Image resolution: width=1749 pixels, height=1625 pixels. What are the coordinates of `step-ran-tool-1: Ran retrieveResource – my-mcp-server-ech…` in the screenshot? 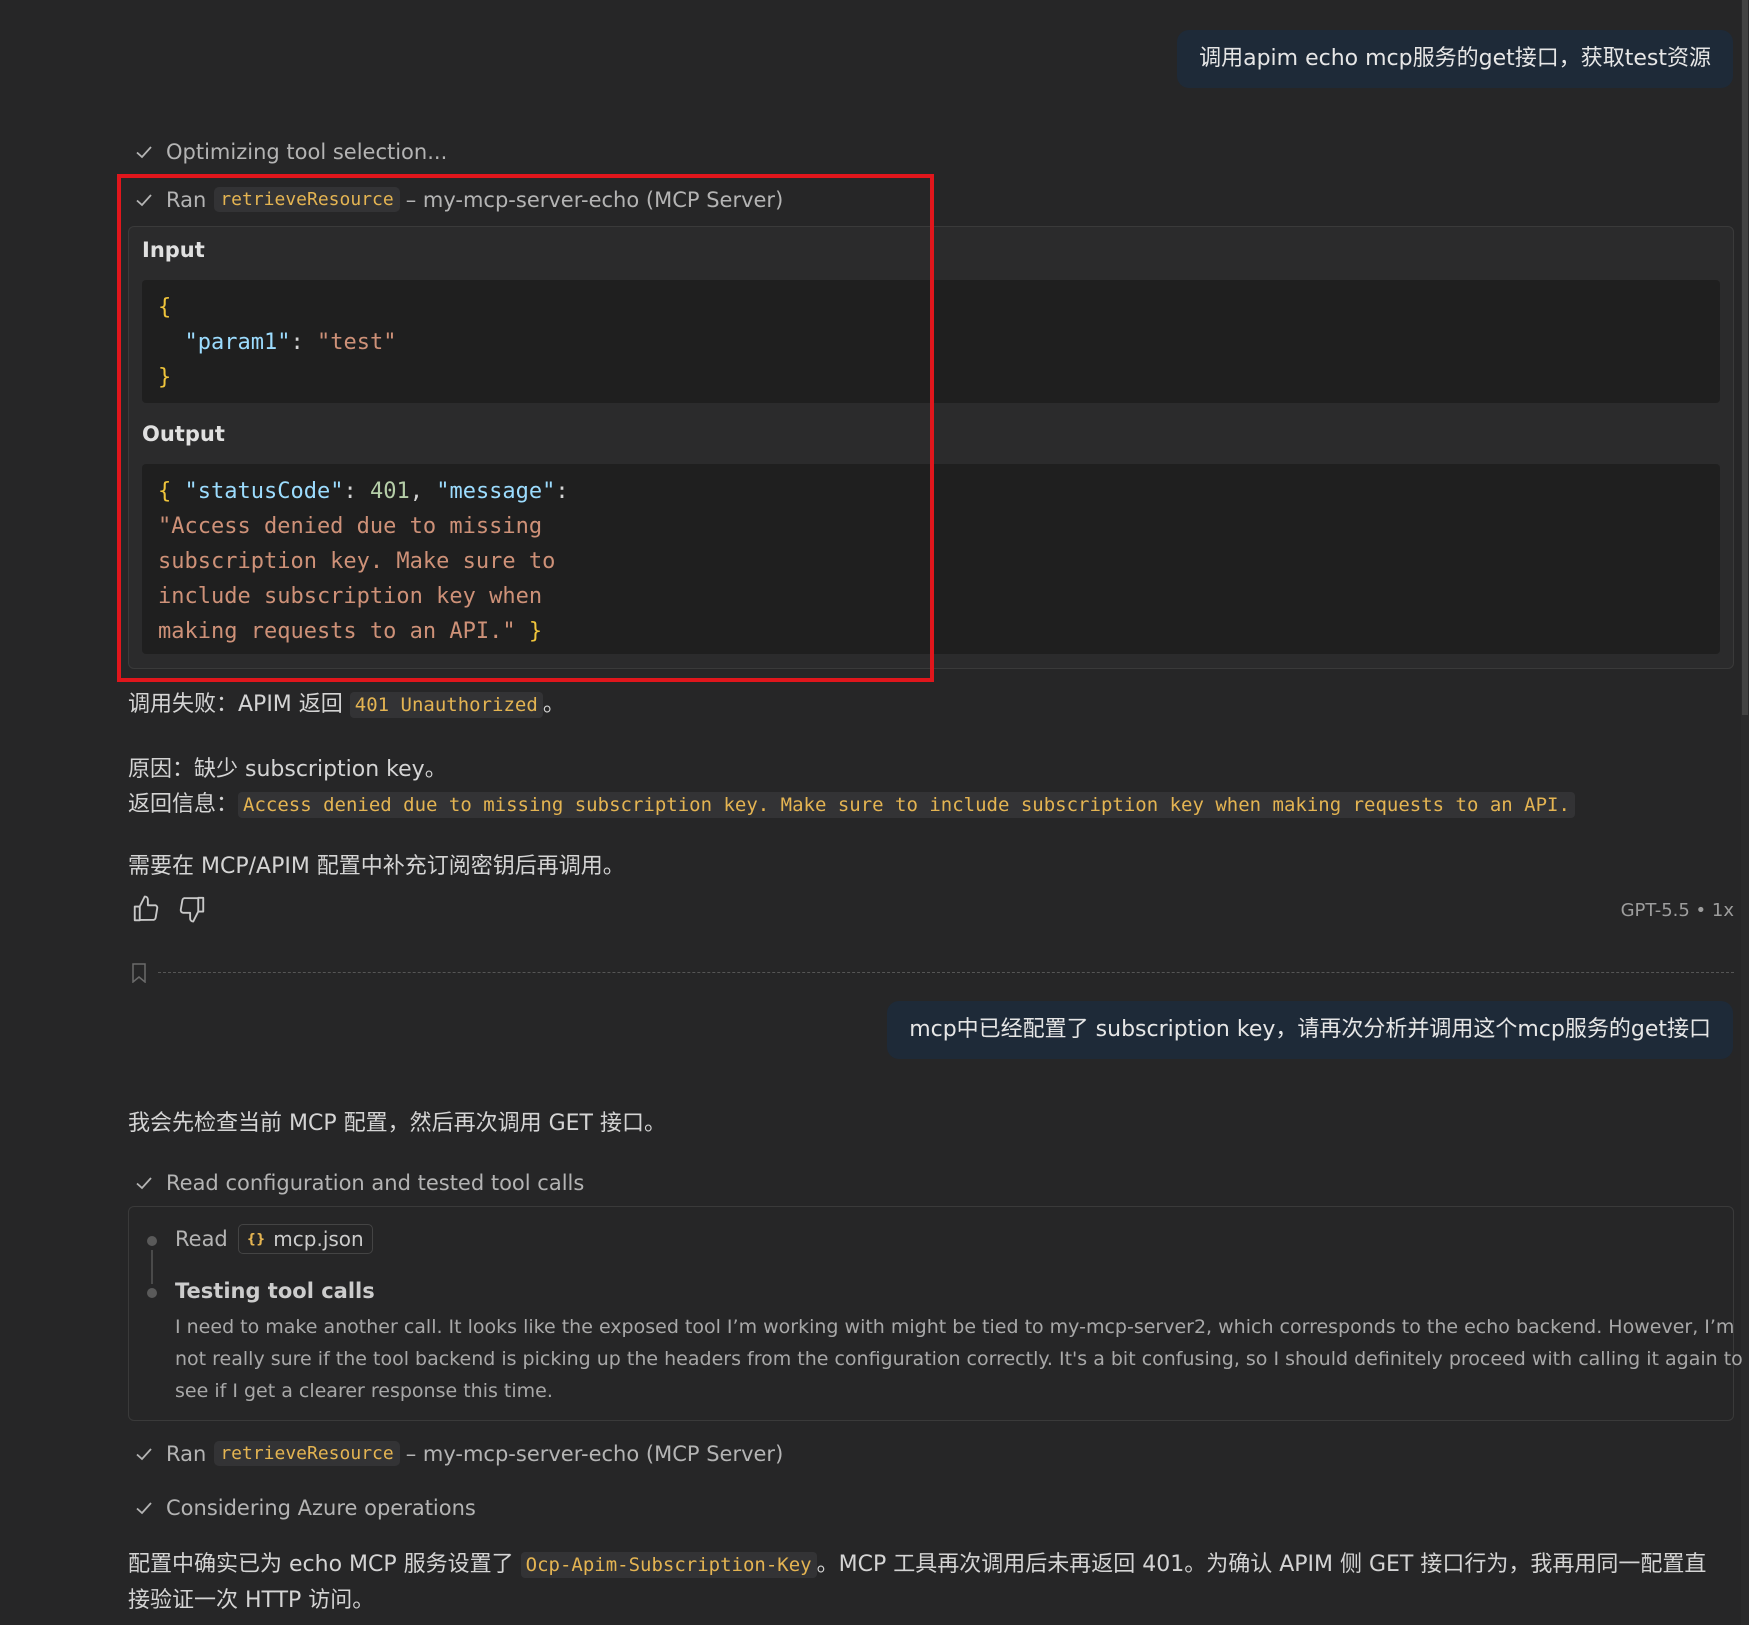 It's located at (458, 199).